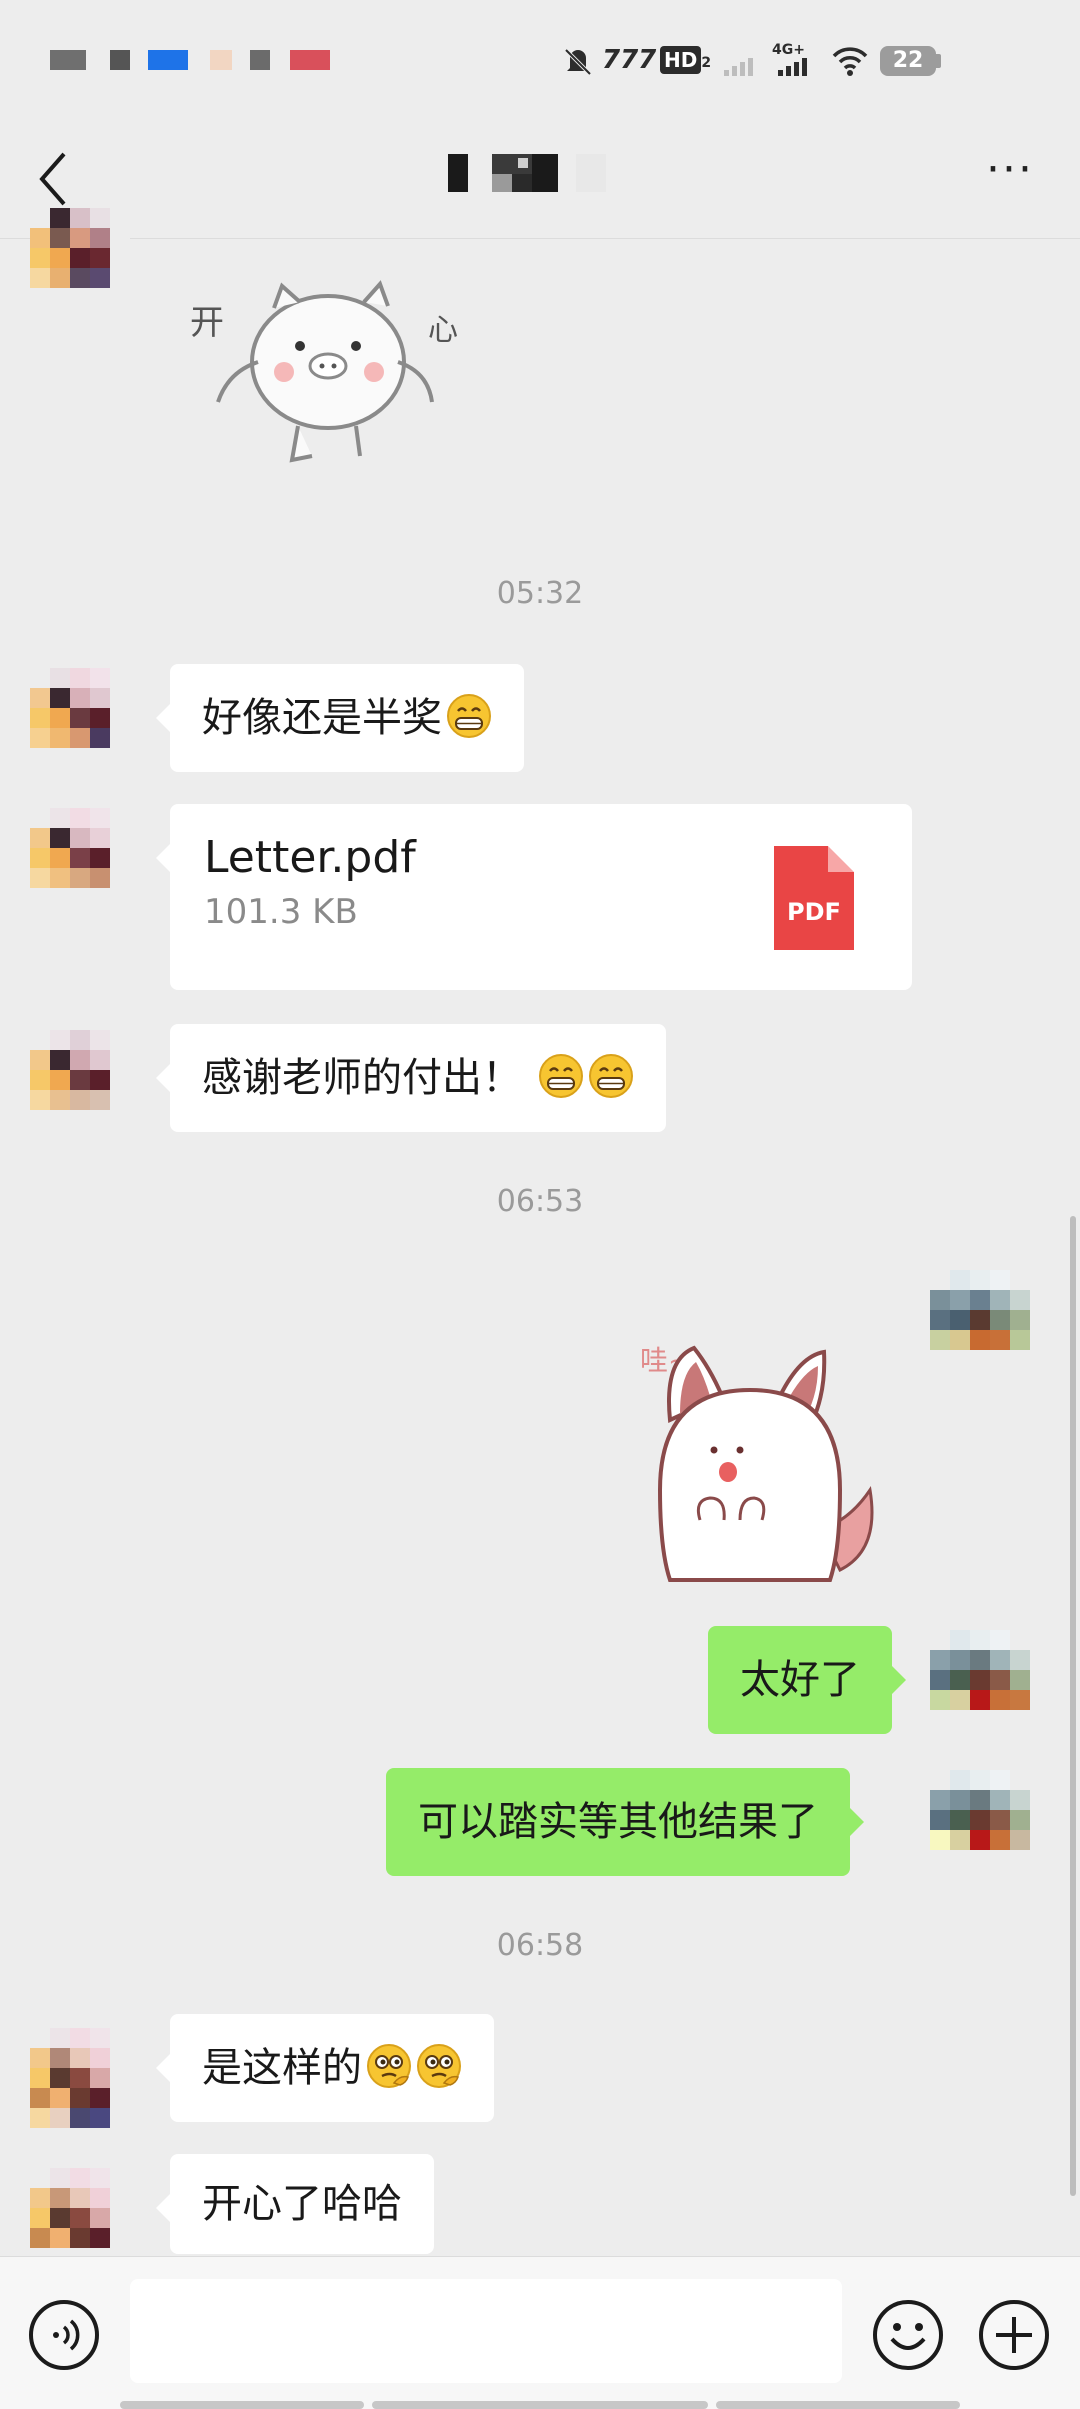 The image size is (1080, 2409). I want to click on voice-input-icon, so click(64, 2335).